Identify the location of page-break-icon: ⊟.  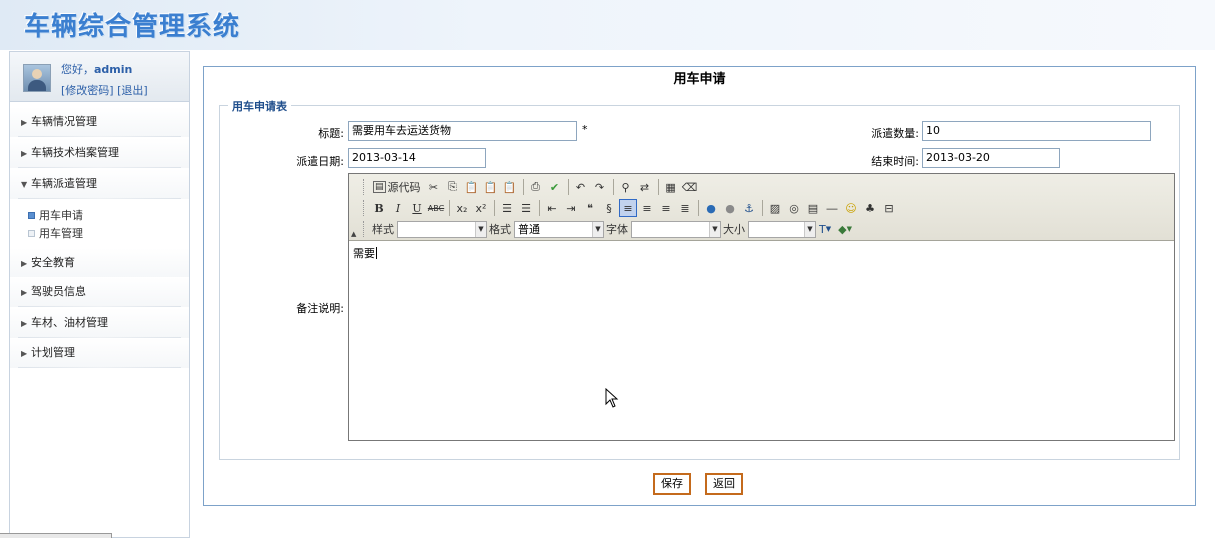
(889, 208).